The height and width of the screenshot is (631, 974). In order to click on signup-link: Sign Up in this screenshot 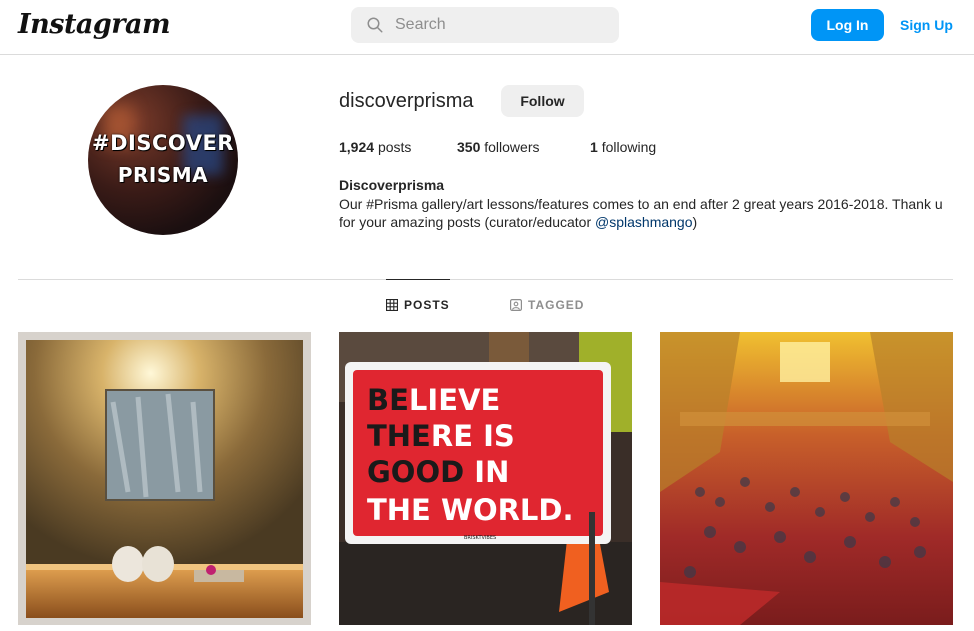, I will do `click(926, 25)`.